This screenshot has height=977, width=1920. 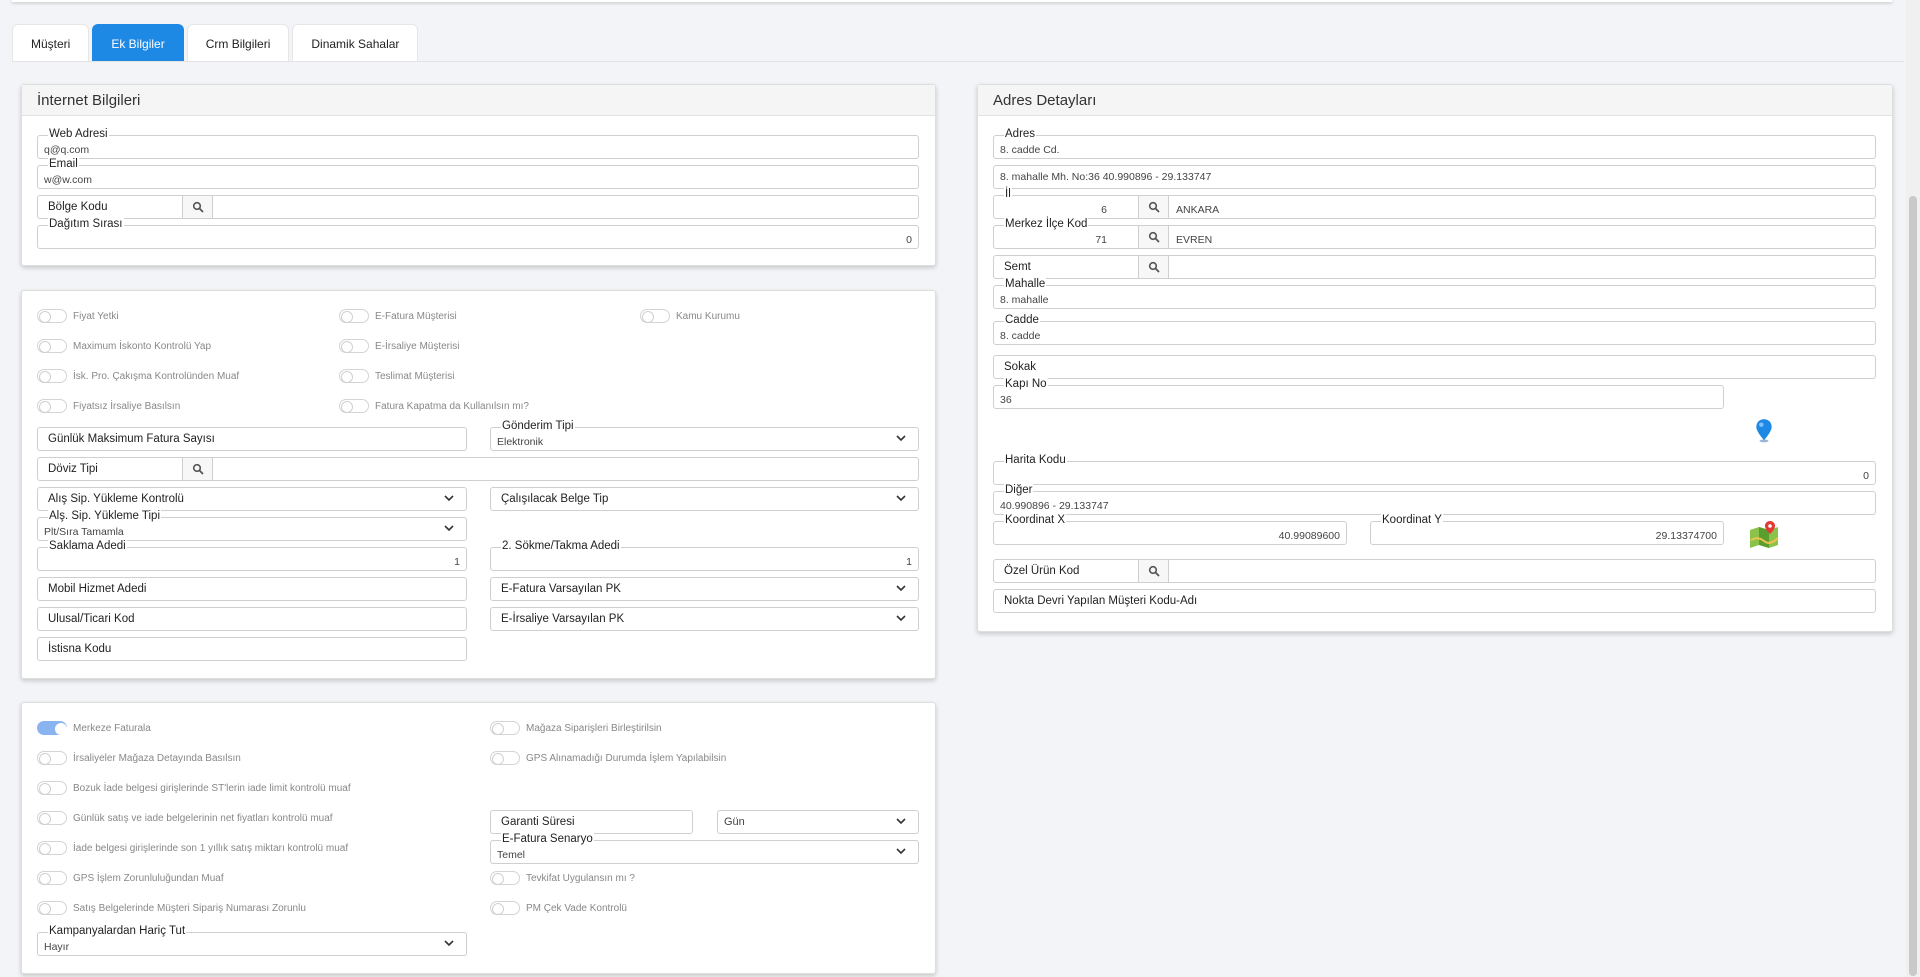 What do you see at coordinates (51, 43) in the screenshot?
I see `tab-musteri: Müşteri` at bounding box center [51, 43].